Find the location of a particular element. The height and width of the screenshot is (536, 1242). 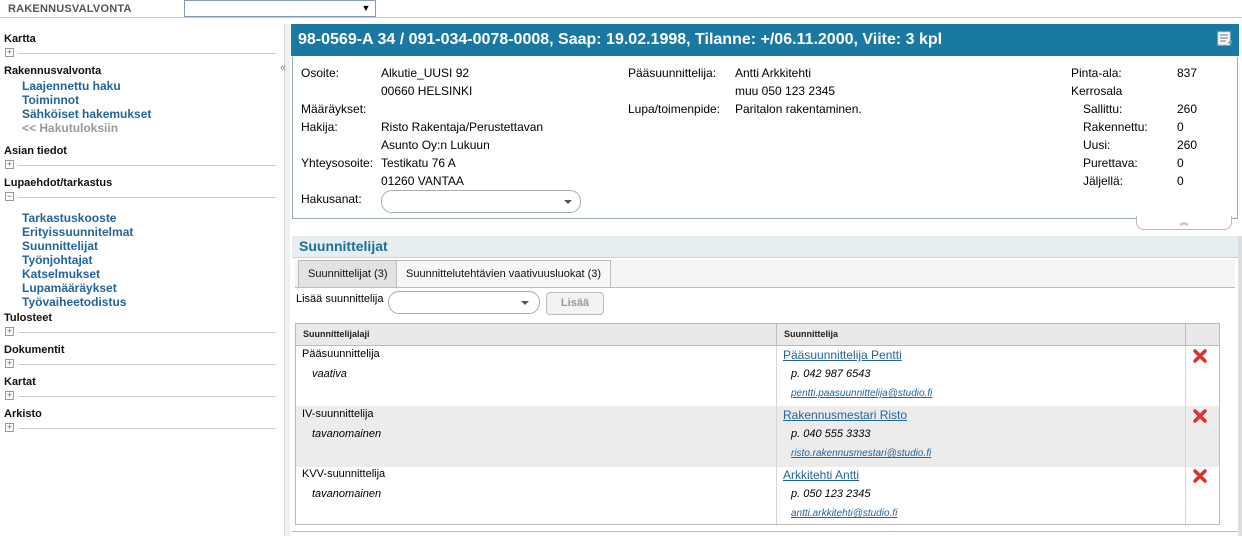

tab-suunnittelijat: Suunnittelijat (3) is located at coordinates (348, 274).